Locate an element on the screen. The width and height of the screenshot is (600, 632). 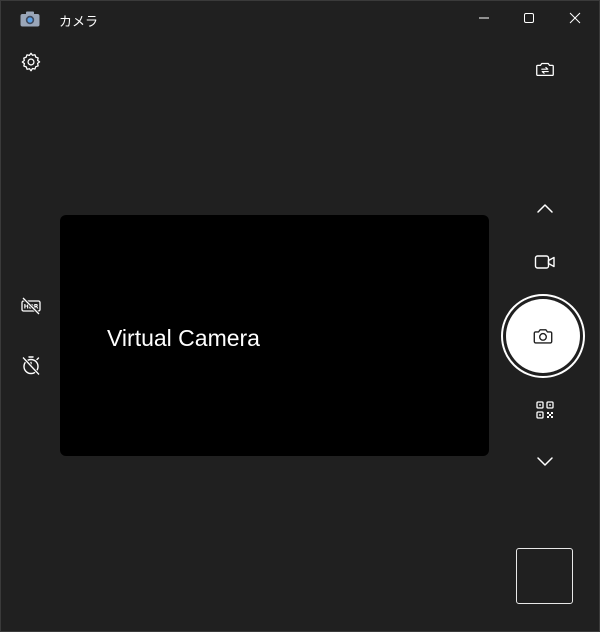
camera-icon is located at coordinates (543, 336).